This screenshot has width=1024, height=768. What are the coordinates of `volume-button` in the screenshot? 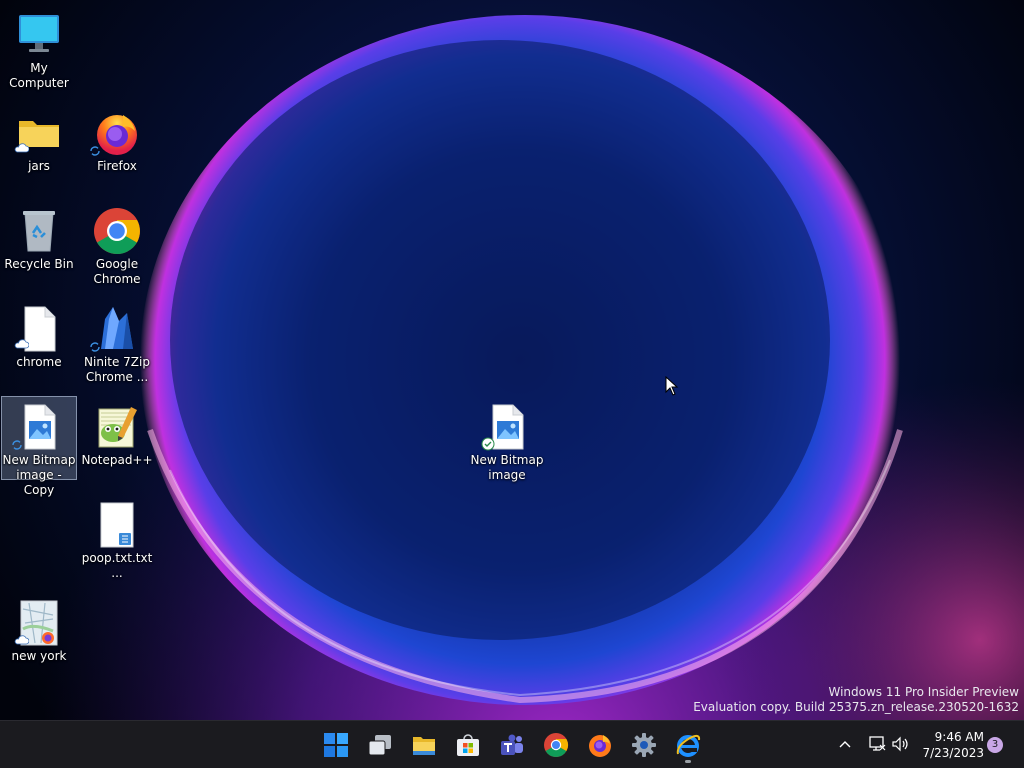 It's located at (900, 744).